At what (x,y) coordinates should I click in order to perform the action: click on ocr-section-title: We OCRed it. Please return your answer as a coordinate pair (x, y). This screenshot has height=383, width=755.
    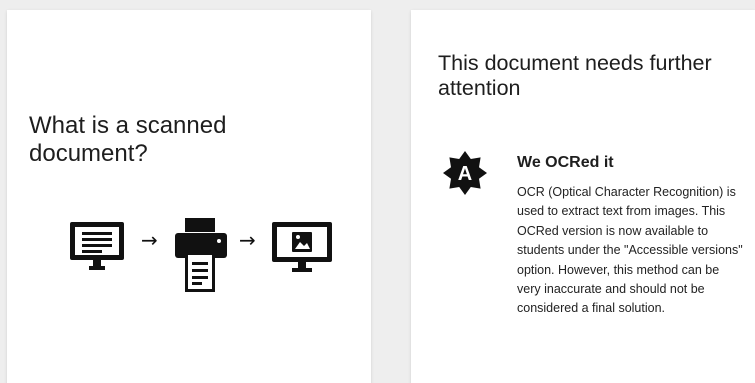
    Looking at the image, I should click on (565, 162).